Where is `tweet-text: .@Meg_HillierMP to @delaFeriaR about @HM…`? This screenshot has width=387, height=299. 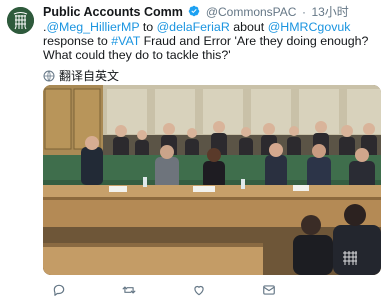 tweet-text: .@Meg_HillierMP to @delaFeriaR about @HM… is located at coordinates (212, 41).